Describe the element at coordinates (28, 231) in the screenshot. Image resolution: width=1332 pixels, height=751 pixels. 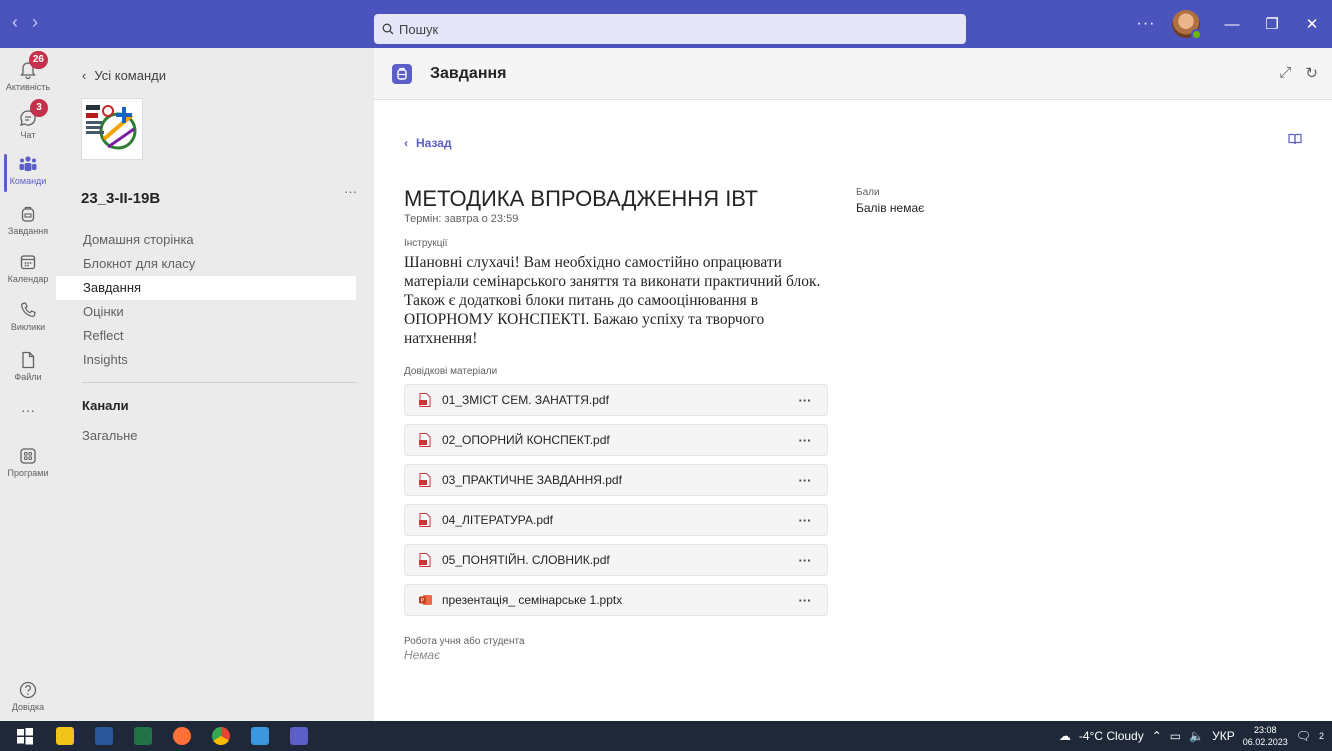
I see `rail-label: Завдання` at that location.